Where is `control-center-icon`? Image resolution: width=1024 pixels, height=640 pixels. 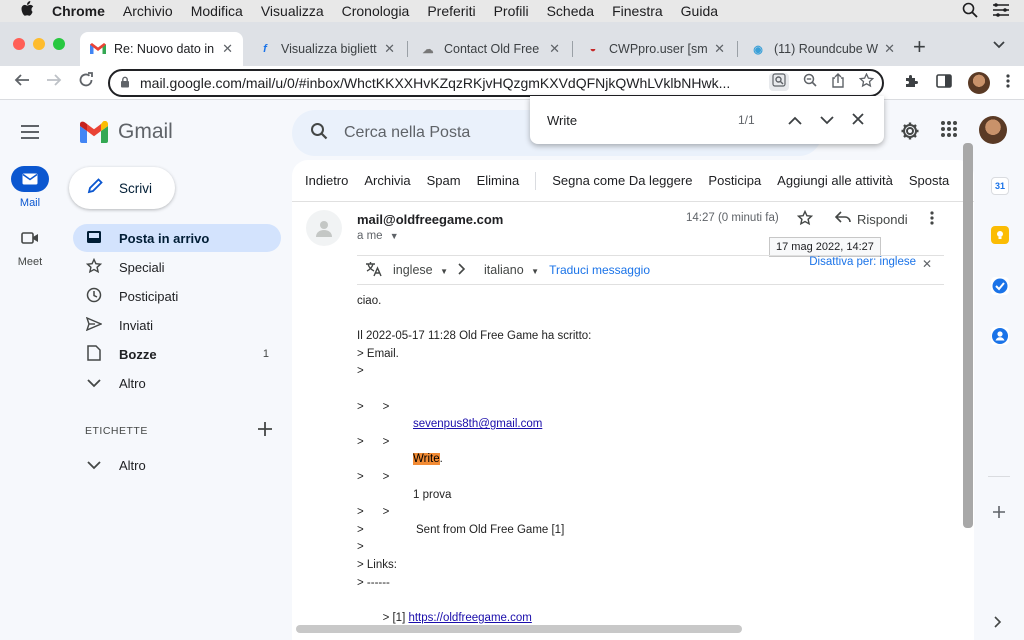 control-center-icon is located at coordinates (1001, 11).